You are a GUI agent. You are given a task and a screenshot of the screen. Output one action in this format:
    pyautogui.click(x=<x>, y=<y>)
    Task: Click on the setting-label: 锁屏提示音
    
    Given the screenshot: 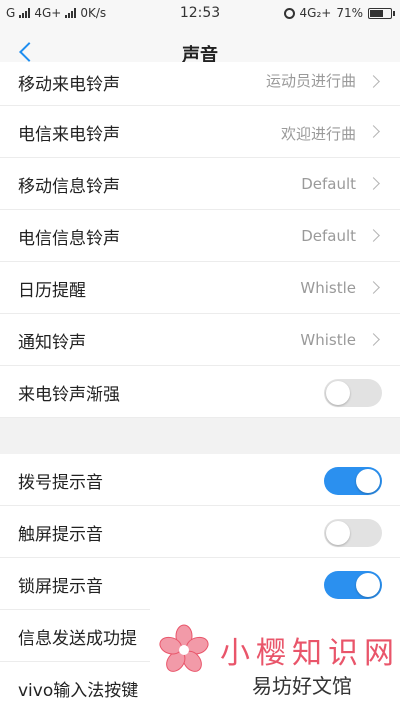 What is the action you would take?
    pyautogui.click(x=60, y=587)
    